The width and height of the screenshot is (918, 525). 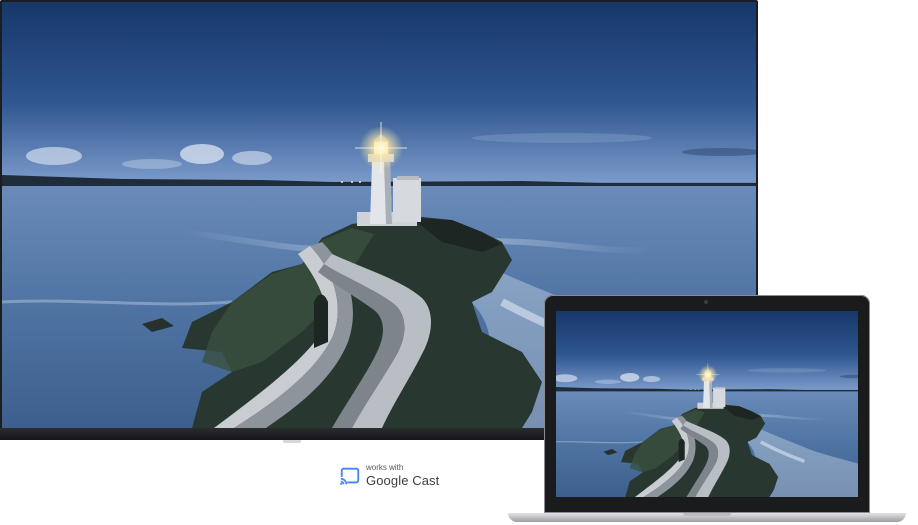 What do you see at coordinates (706, 302) in the screenshot?
I see `laptop-camera` at bounding box center [706, 302].